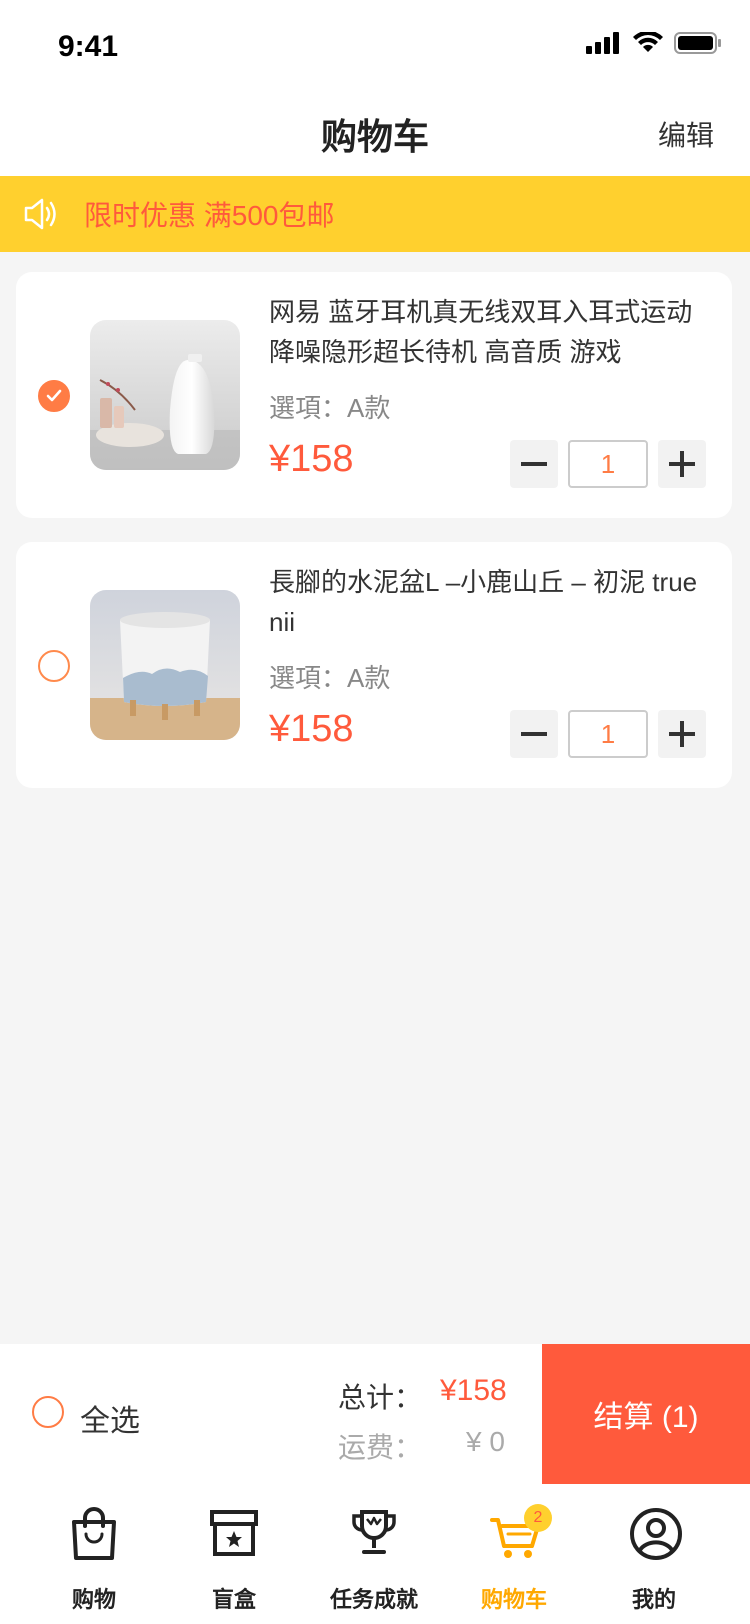  I want to click on select-all-label: 全选, so click(110, 1418).